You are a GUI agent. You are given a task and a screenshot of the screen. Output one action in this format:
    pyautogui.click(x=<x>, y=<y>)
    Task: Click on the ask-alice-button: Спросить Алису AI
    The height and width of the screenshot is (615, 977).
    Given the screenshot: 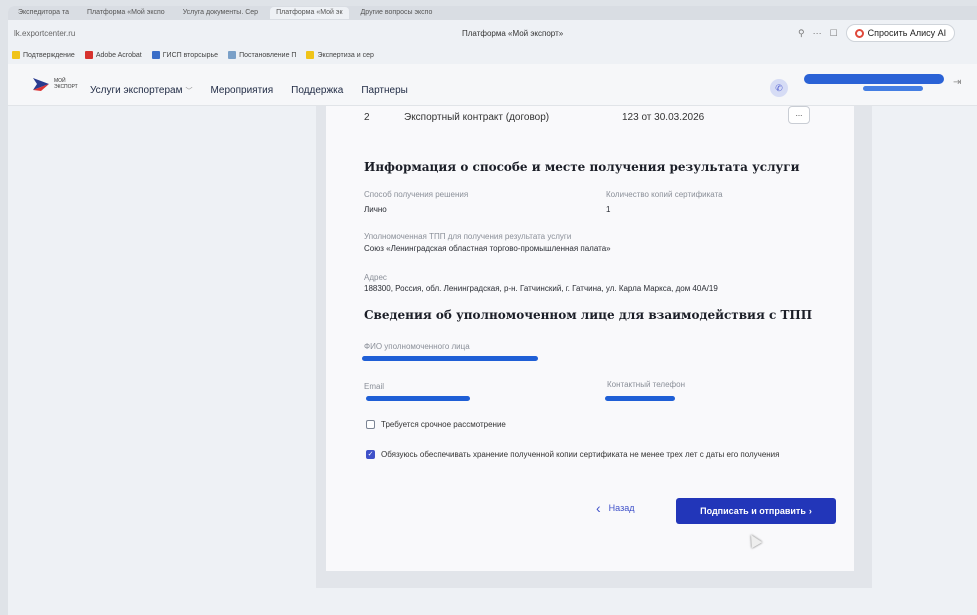 What is the action you would take?
    pyautogui.click(x=900, y=33)
    